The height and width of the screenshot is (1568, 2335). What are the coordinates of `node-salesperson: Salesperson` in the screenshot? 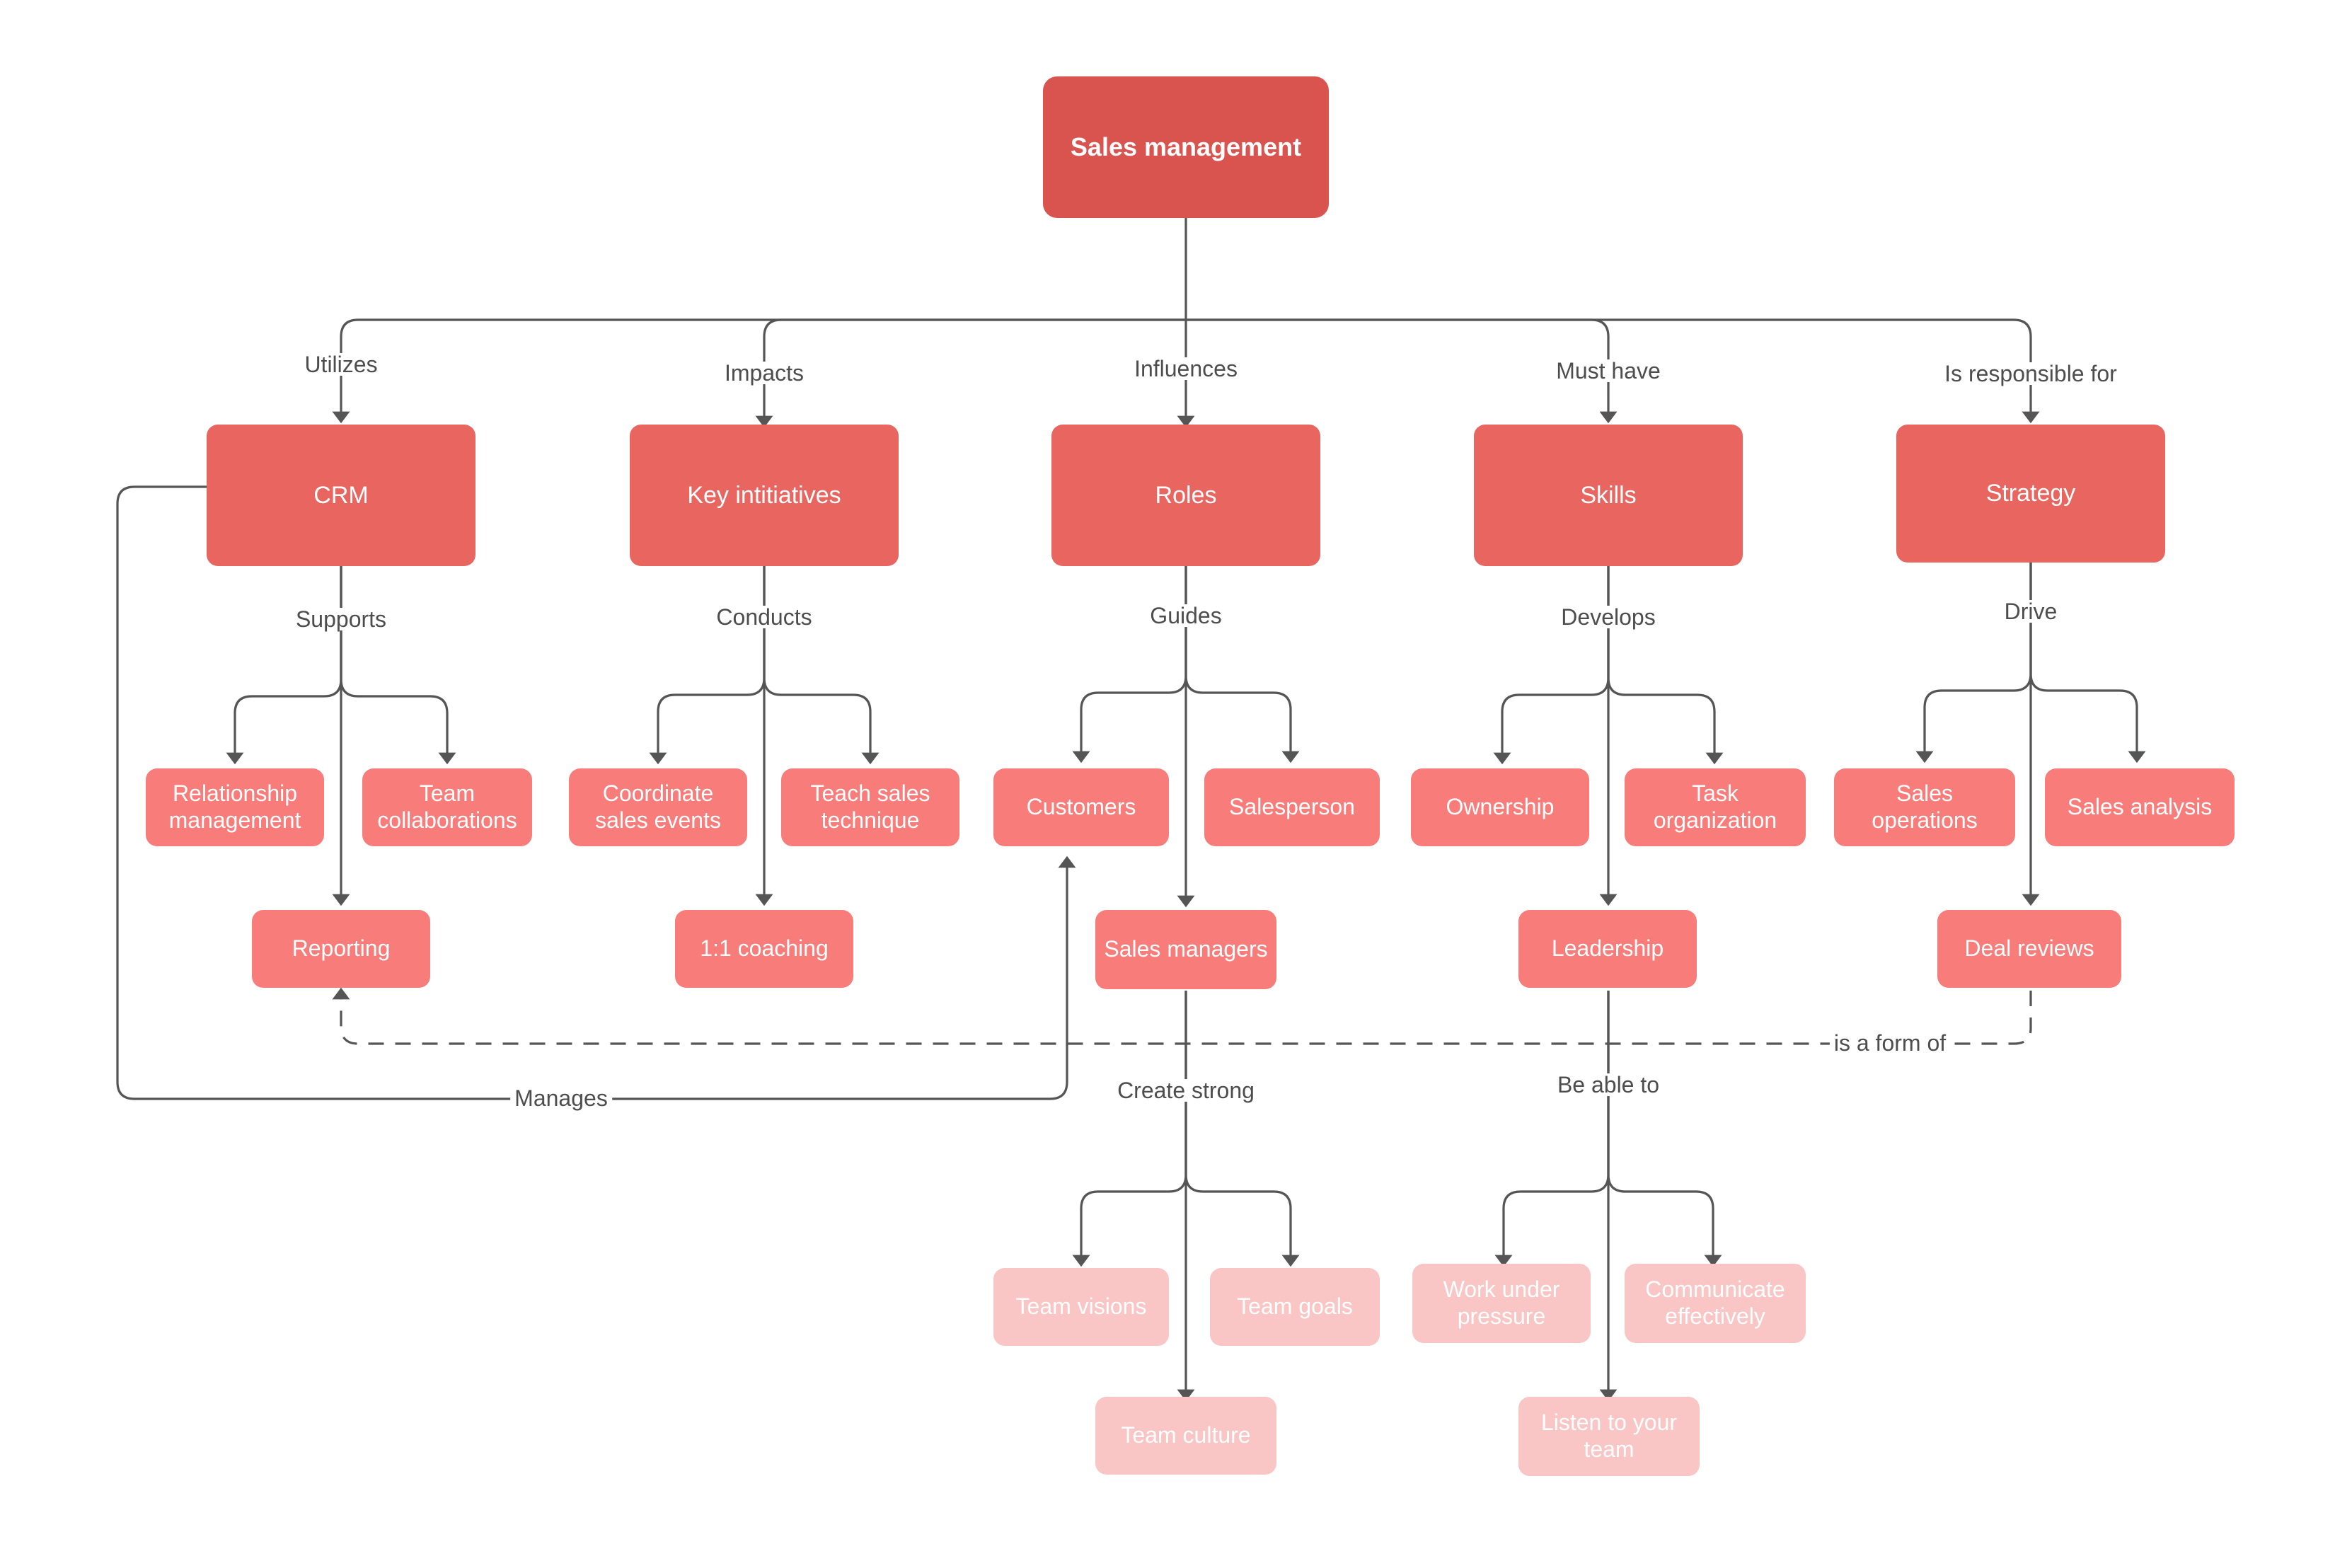 It's located at (1292, 807).